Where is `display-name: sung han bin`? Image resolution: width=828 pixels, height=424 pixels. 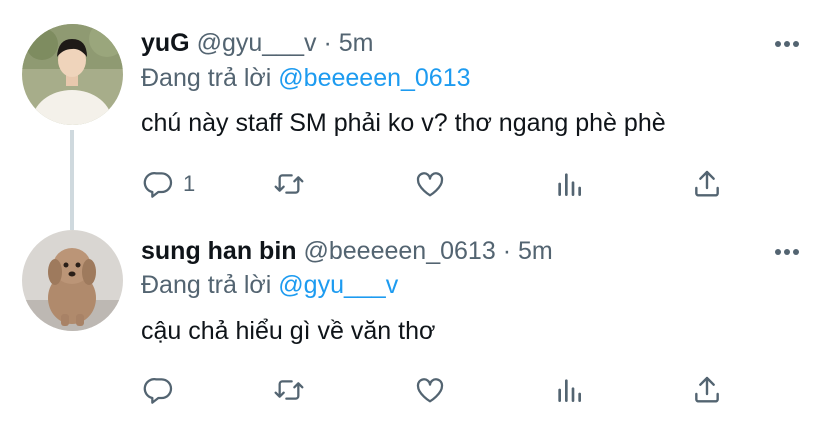
display-name: sung han bin is located at coordinates (219, 251).